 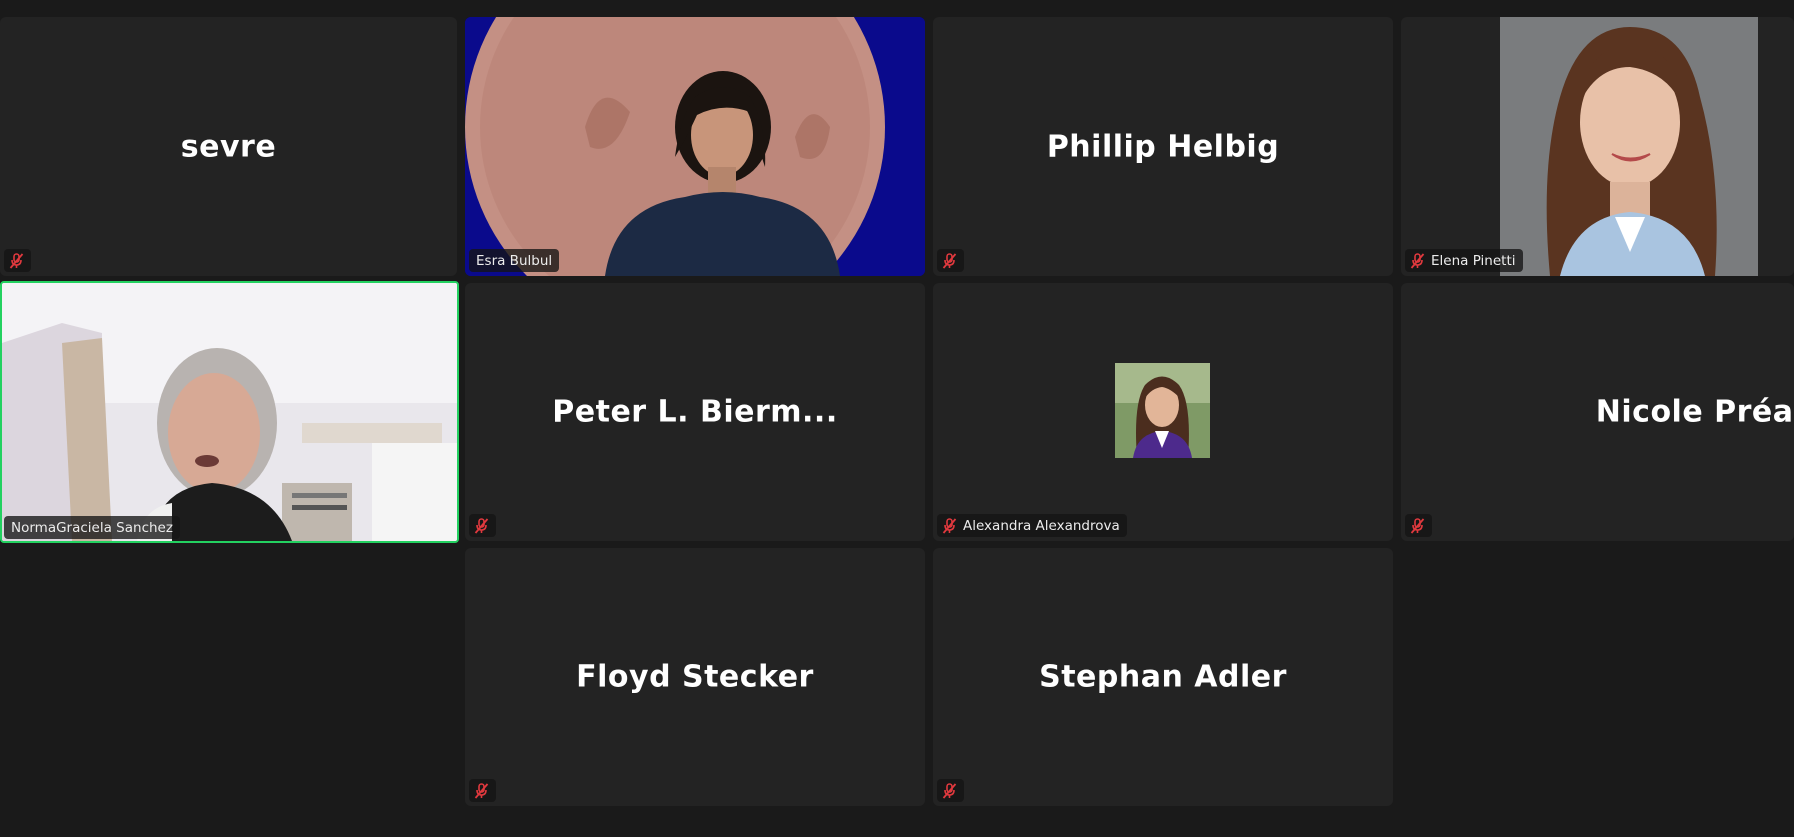 I want to click on participant-tile-stephan-adler: Stephan Adler, so click(x=1163, y=677).